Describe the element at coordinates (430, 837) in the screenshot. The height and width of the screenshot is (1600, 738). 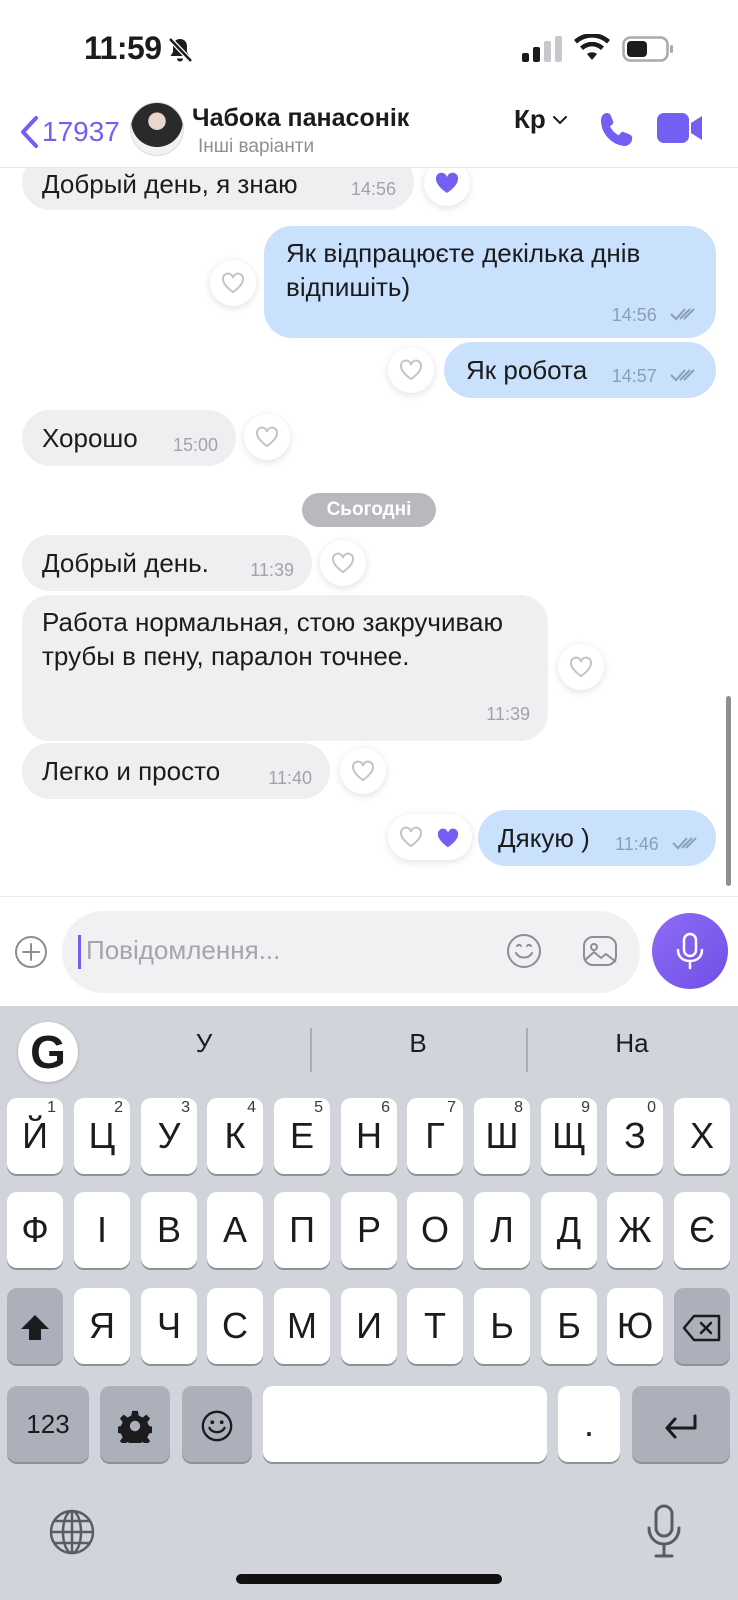
I see `reaction-group` at that location.